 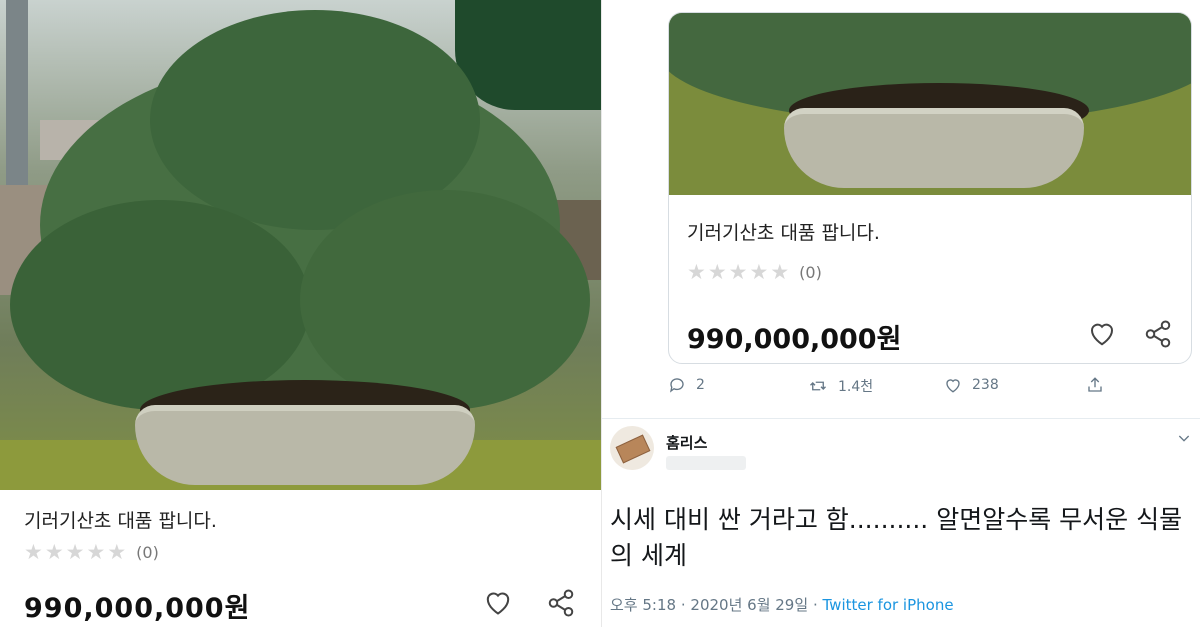 What do you see at coordinates (930, 104) in the screenshot?
I see `card-photo` at bounding box center [930, 104].